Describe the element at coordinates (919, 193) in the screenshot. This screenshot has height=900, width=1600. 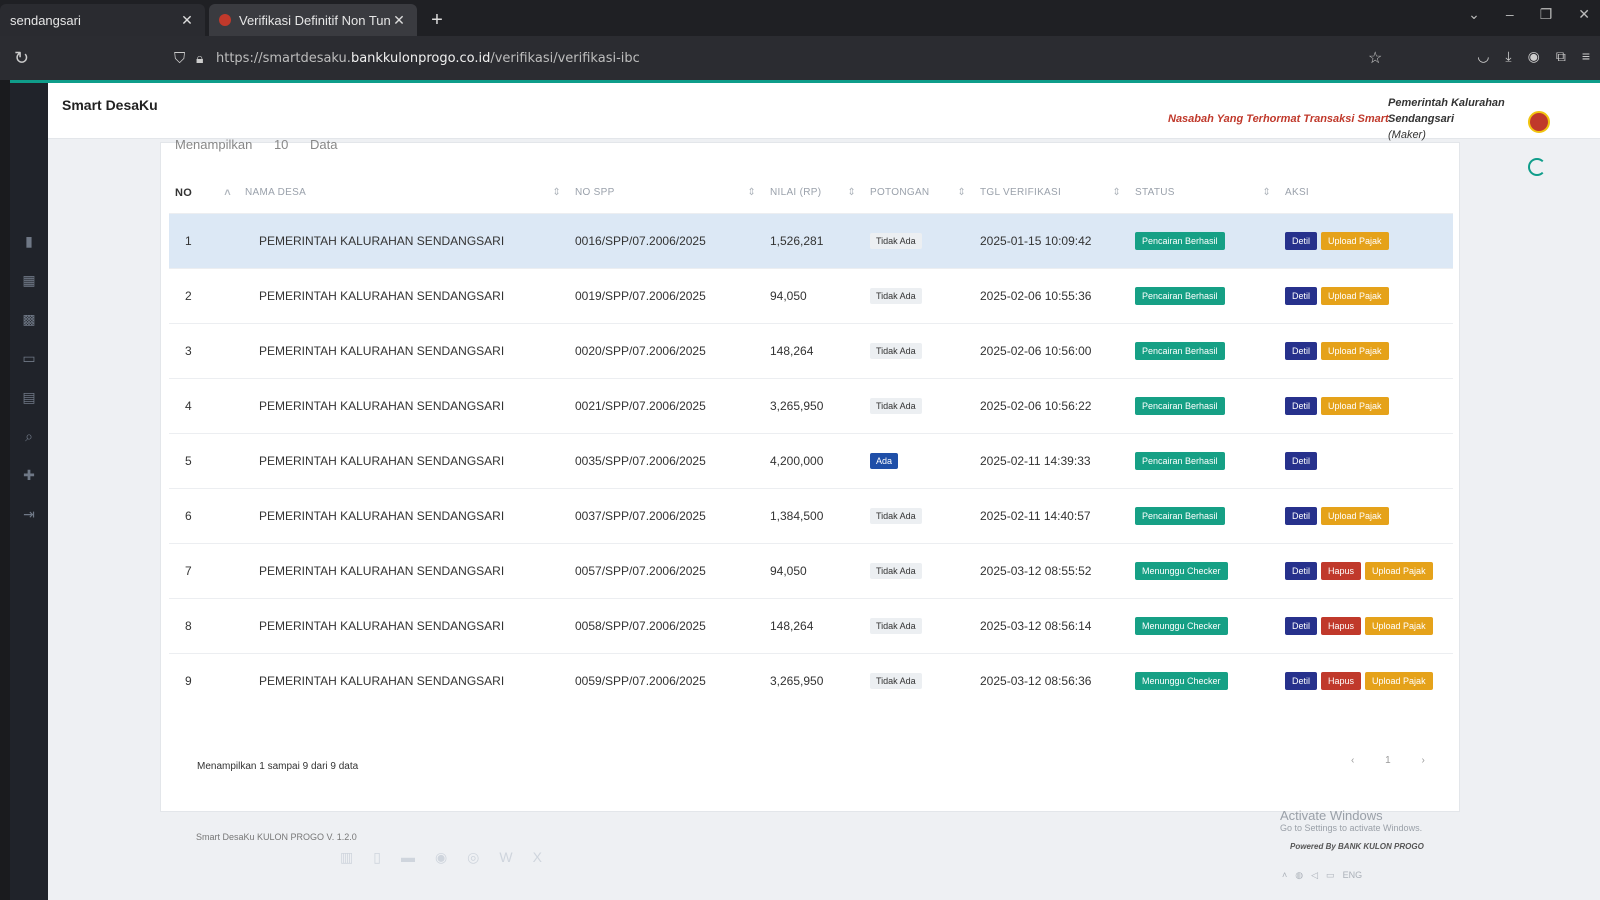
I see `col-header-potongan: POTONGAN ⇕` at that location.